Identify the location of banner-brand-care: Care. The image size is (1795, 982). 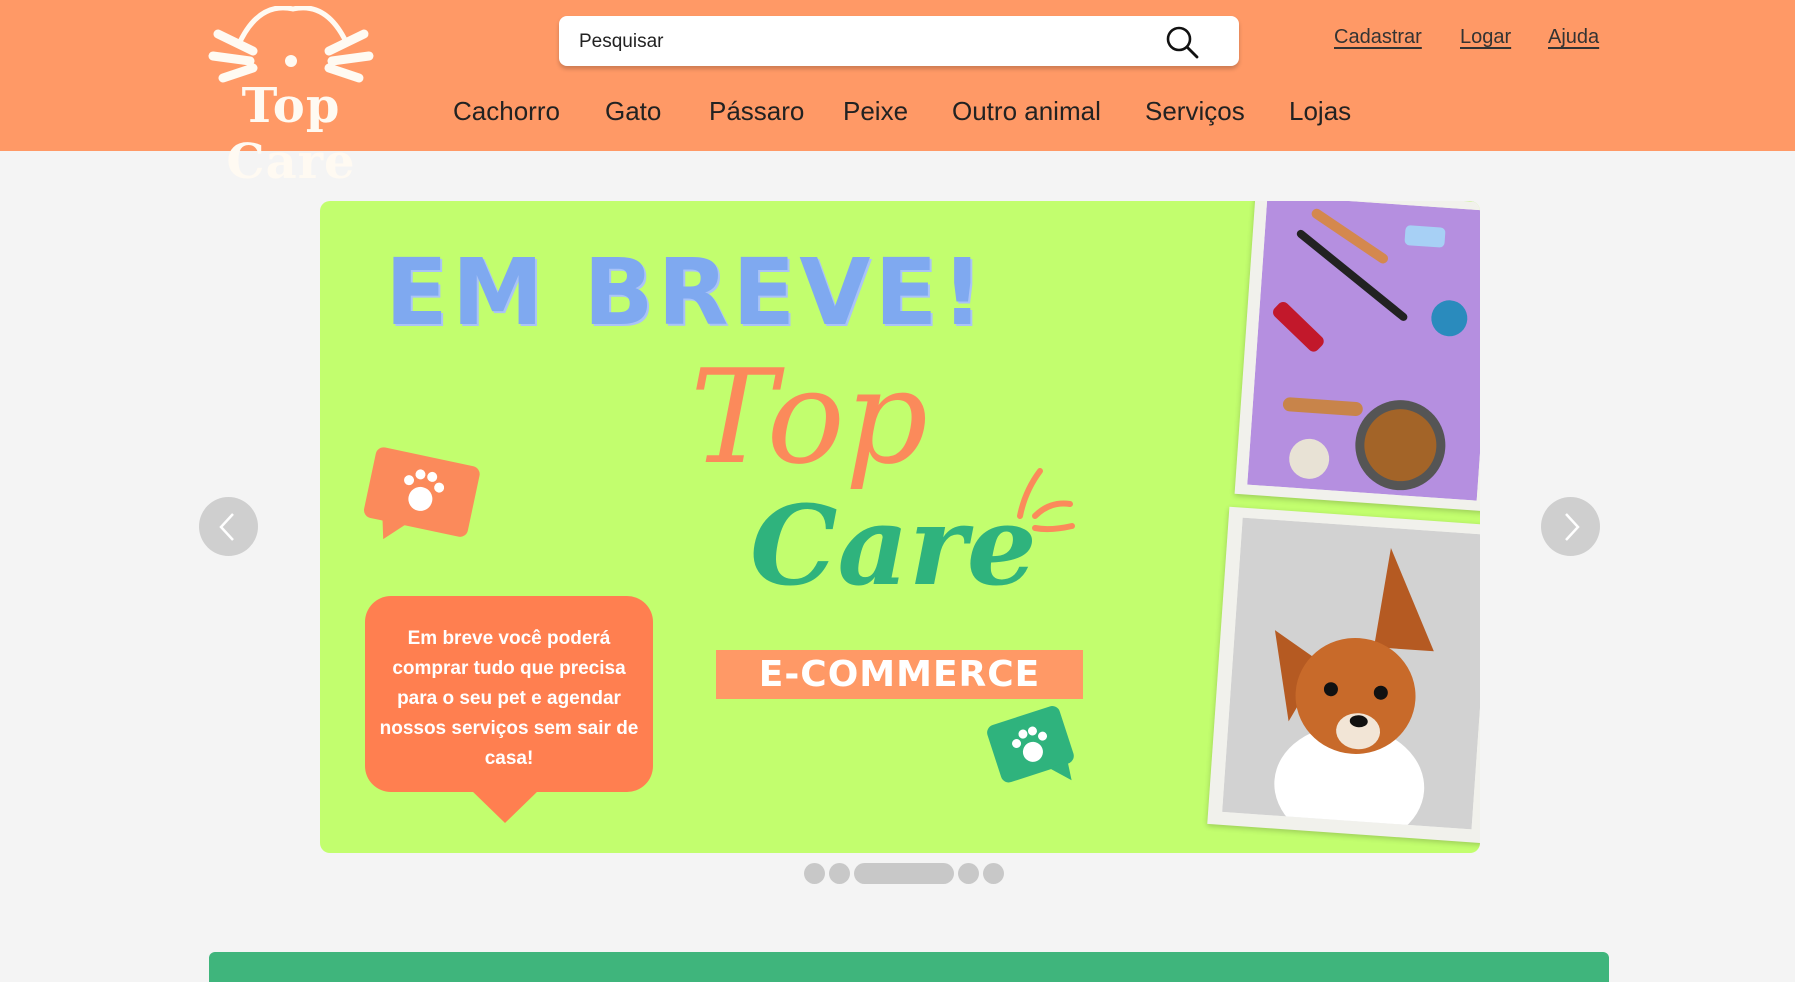
(893, 545).